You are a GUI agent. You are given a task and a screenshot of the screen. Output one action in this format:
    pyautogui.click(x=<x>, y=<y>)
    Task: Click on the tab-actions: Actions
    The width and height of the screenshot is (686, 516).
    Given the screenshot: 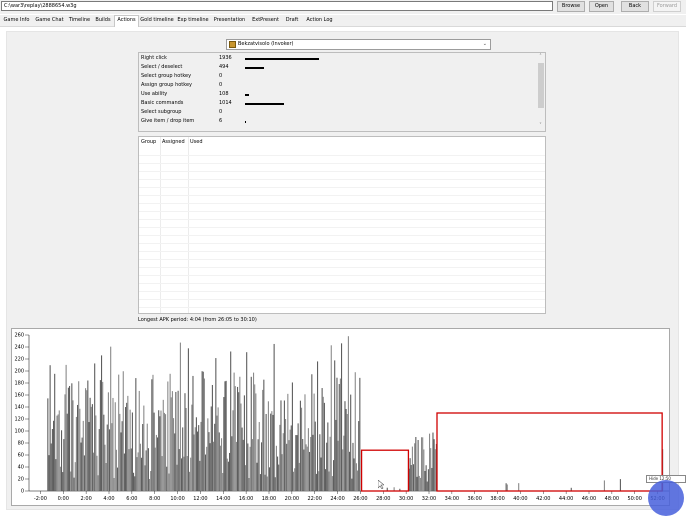 What is the action you would take?
    pyautogui.click(x=126, y=21)
    